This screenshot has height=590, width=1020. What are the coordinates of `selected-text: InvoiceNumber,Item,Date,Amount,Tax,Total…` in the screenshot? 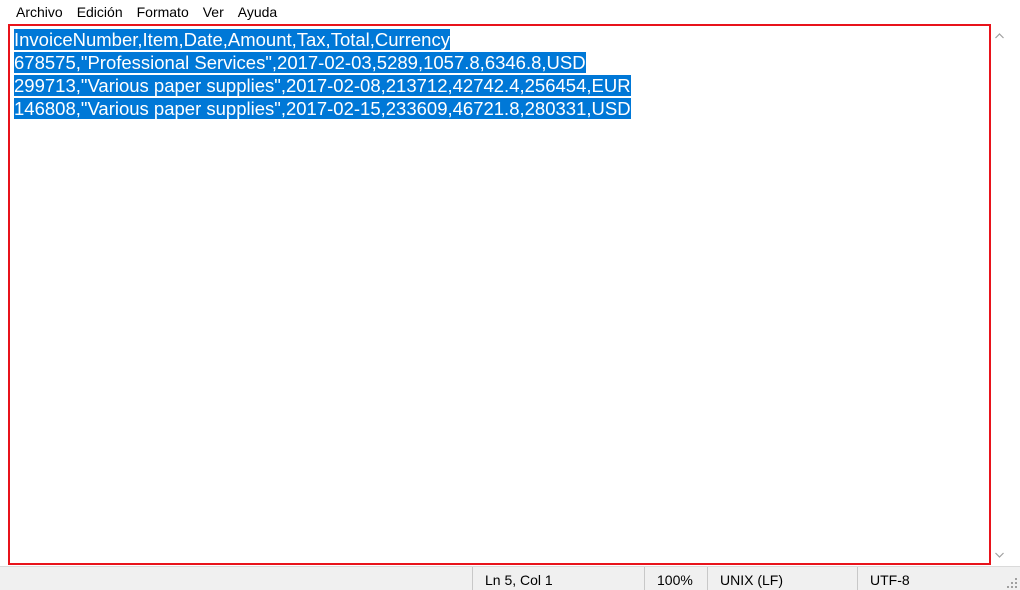 It's located at (232, 39).